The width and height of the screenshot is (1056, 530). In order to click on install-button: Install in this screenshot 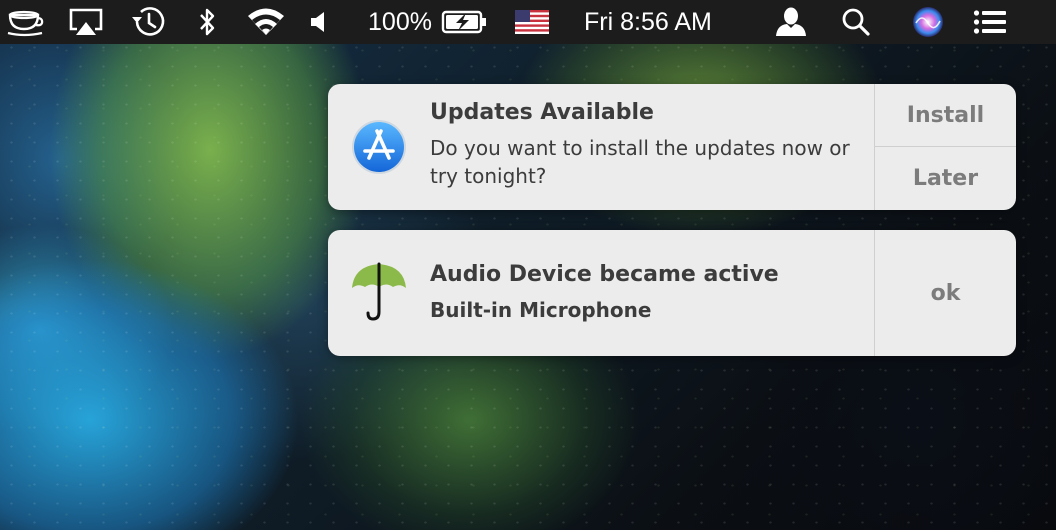, I will do `click(945, 115)`.